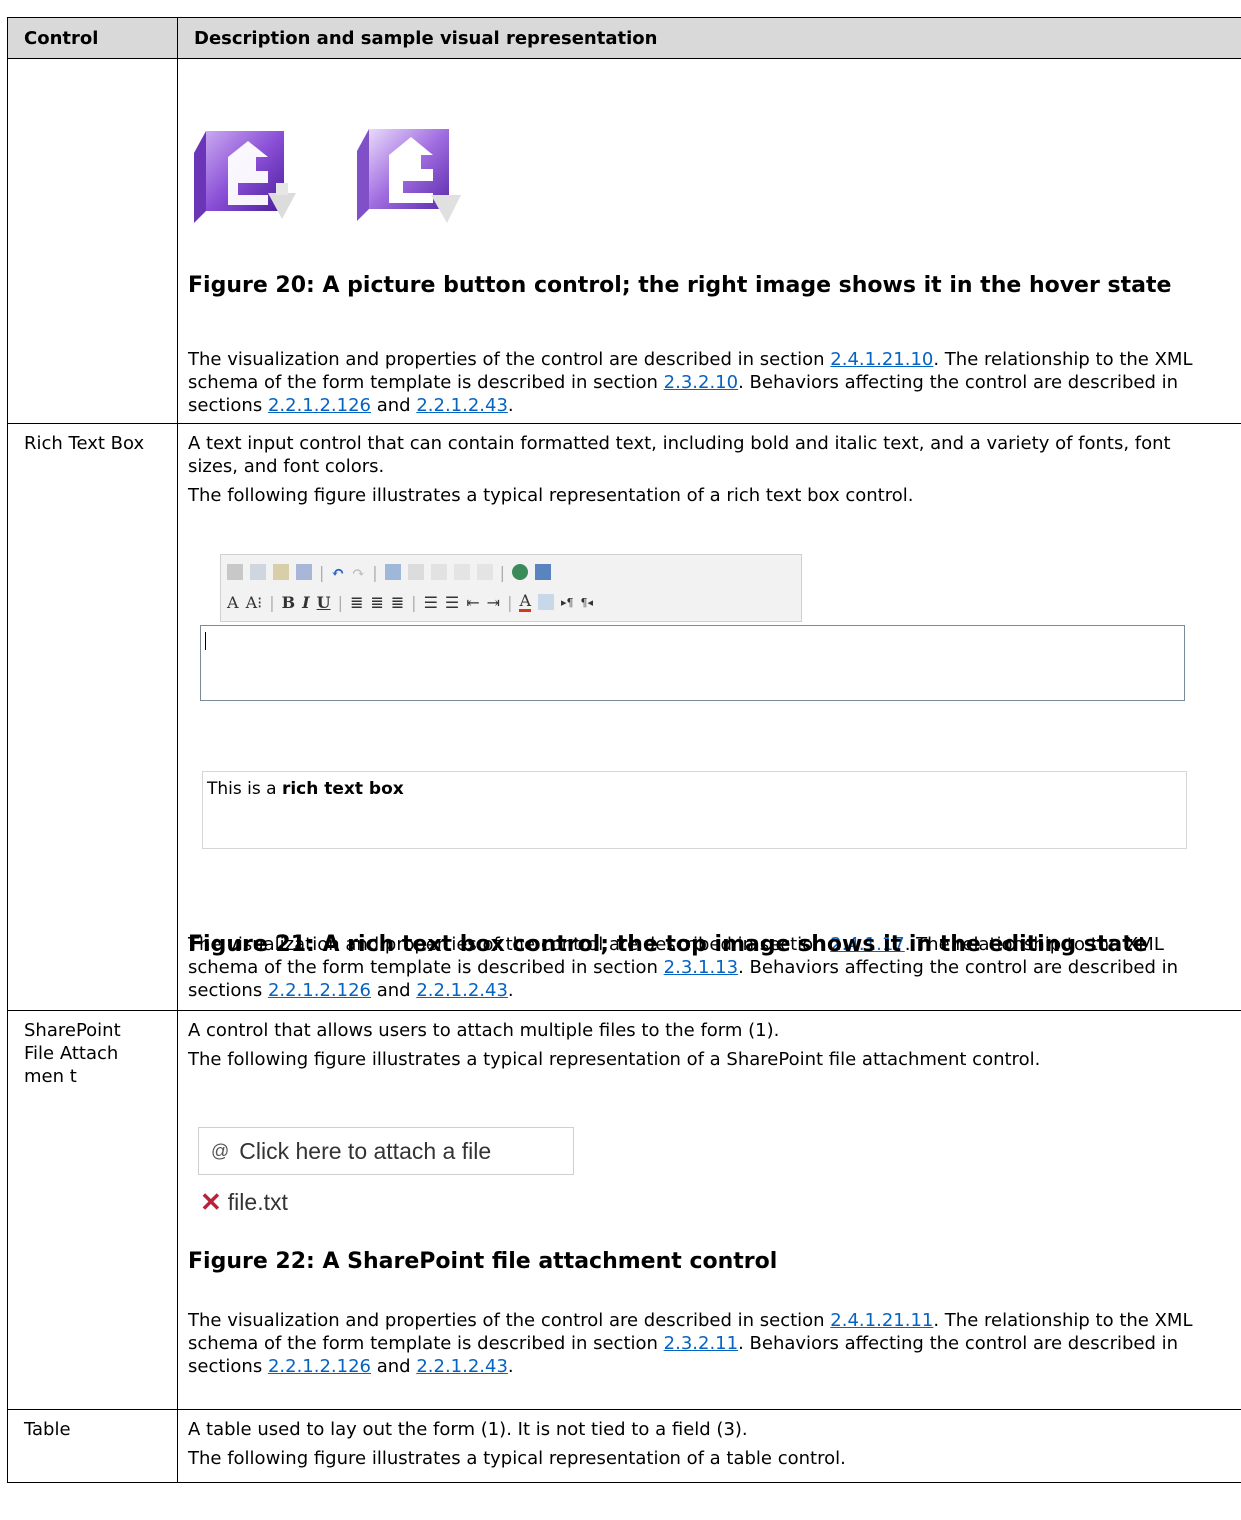  I want to click on spellcheck-icon, so click(304, 572).